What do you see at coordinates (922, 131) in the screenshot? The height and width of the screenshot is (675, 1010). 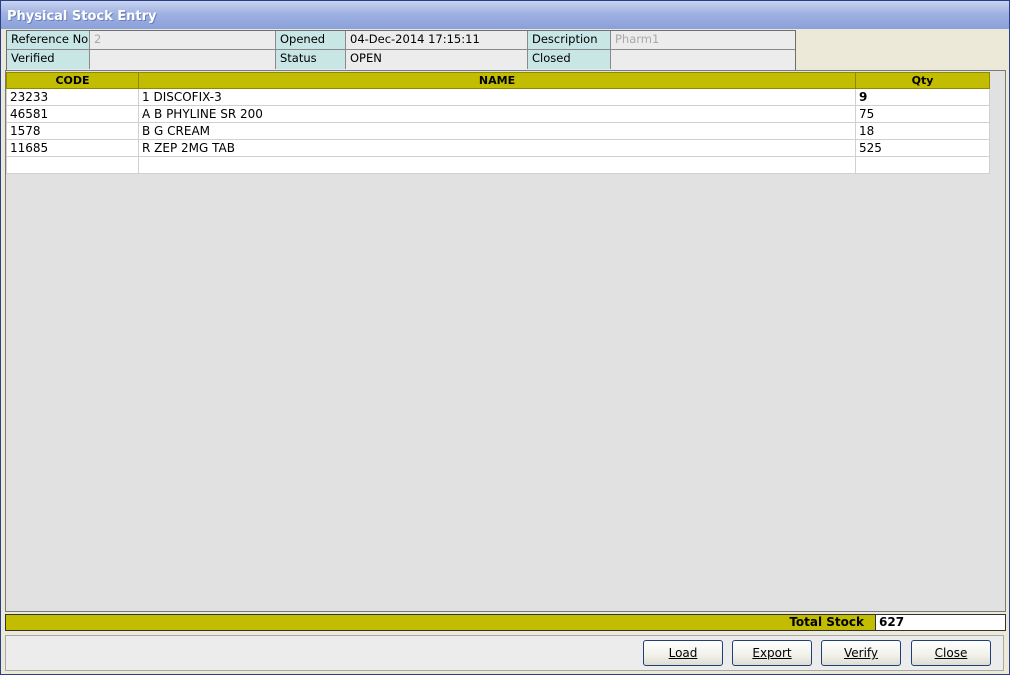 I see `qty-cell: 18` at bounding box center [922, 131].